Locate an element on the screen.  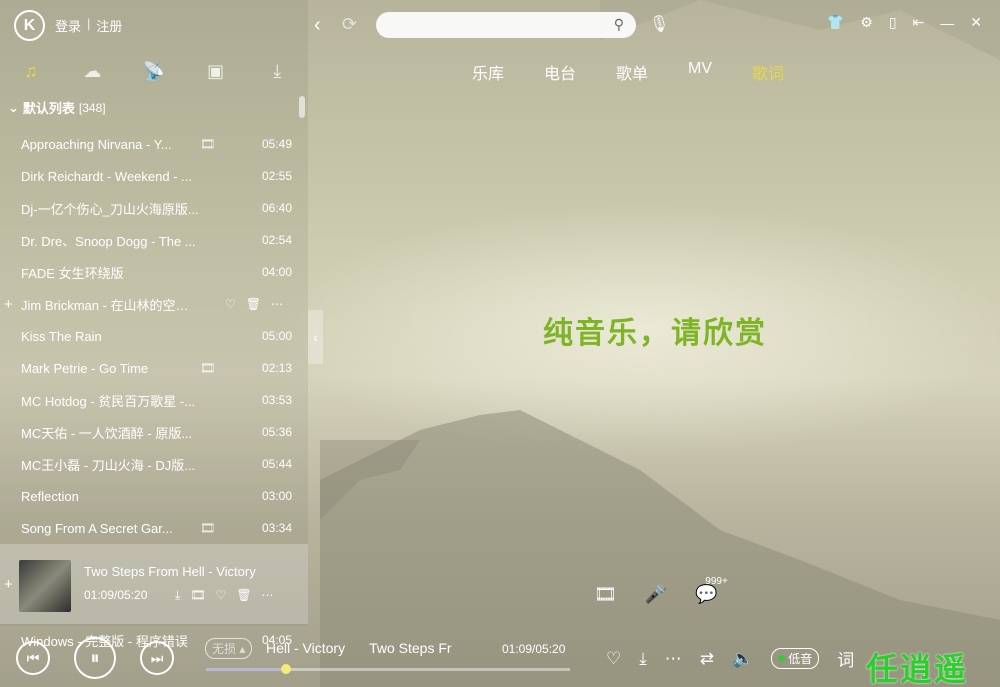
album-cover is located at coordinates (45, 586).